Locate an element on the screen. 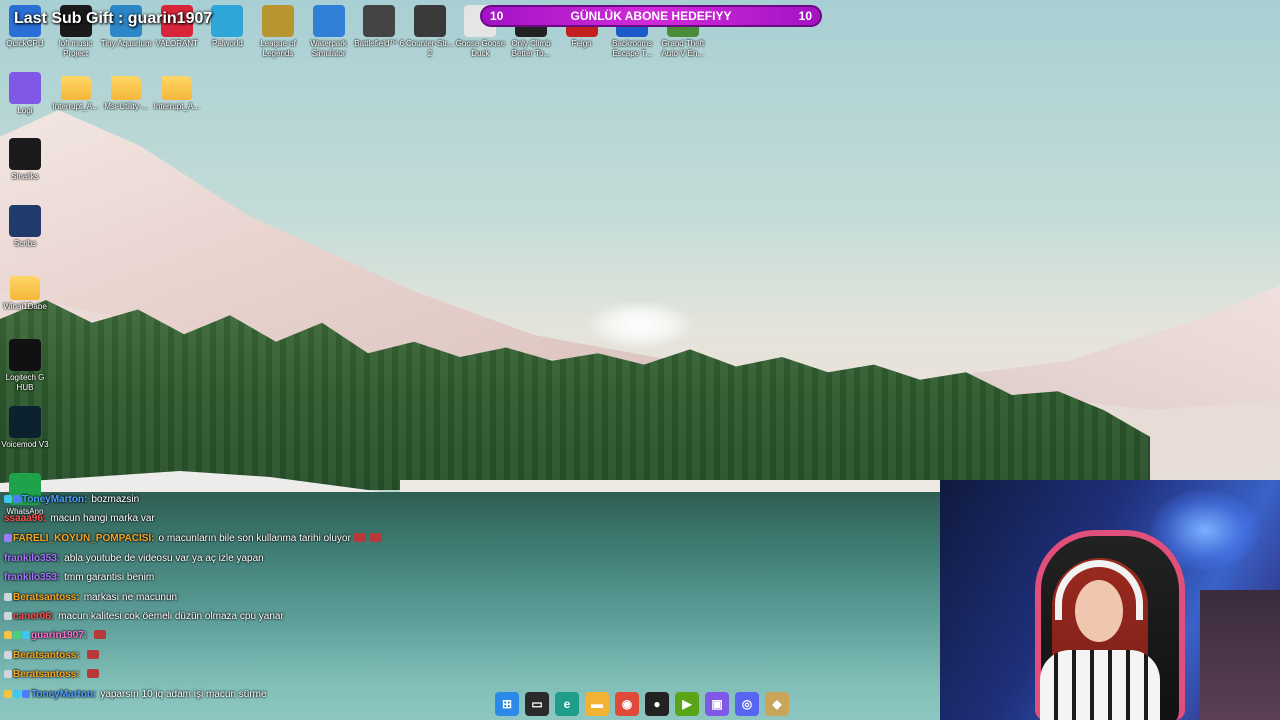  obs-icon: ● is located at coordinates (657, 704).